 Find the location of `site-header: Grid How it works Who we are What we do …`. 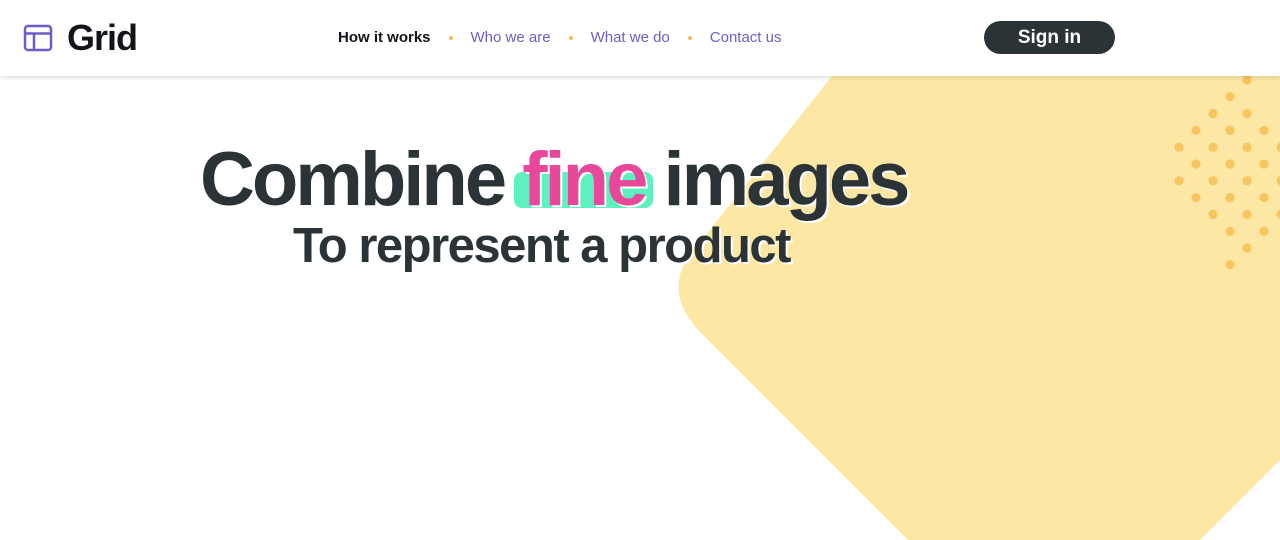

site-header: Grid How it works Who we are What we do … is located at coordinates (640, 38).